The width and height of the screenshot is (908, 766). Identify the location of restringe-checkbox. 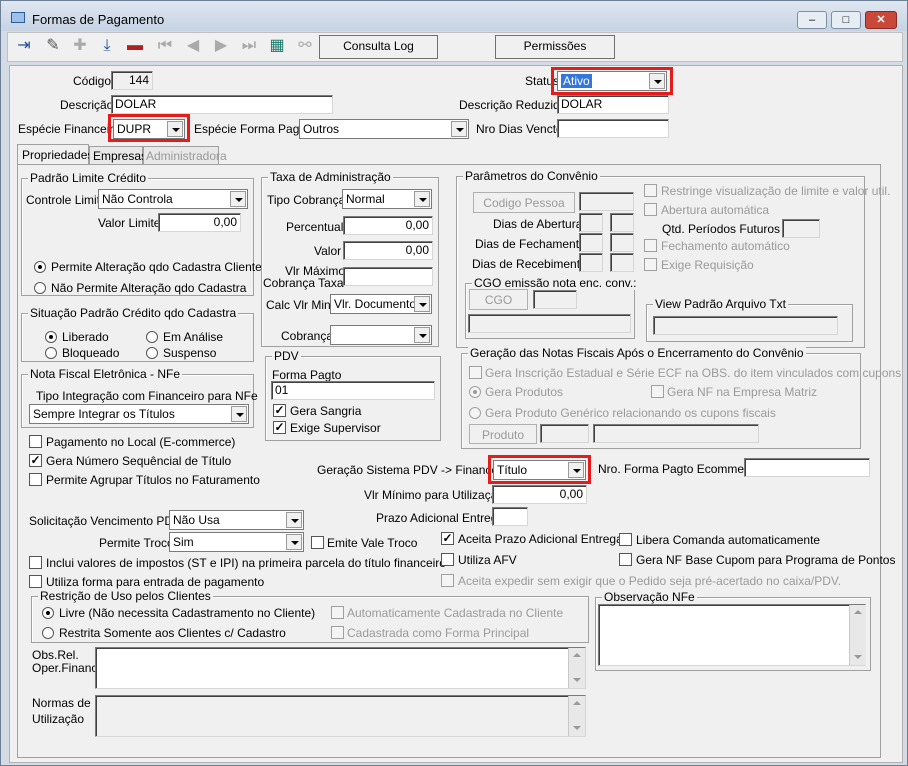
(650, 190).